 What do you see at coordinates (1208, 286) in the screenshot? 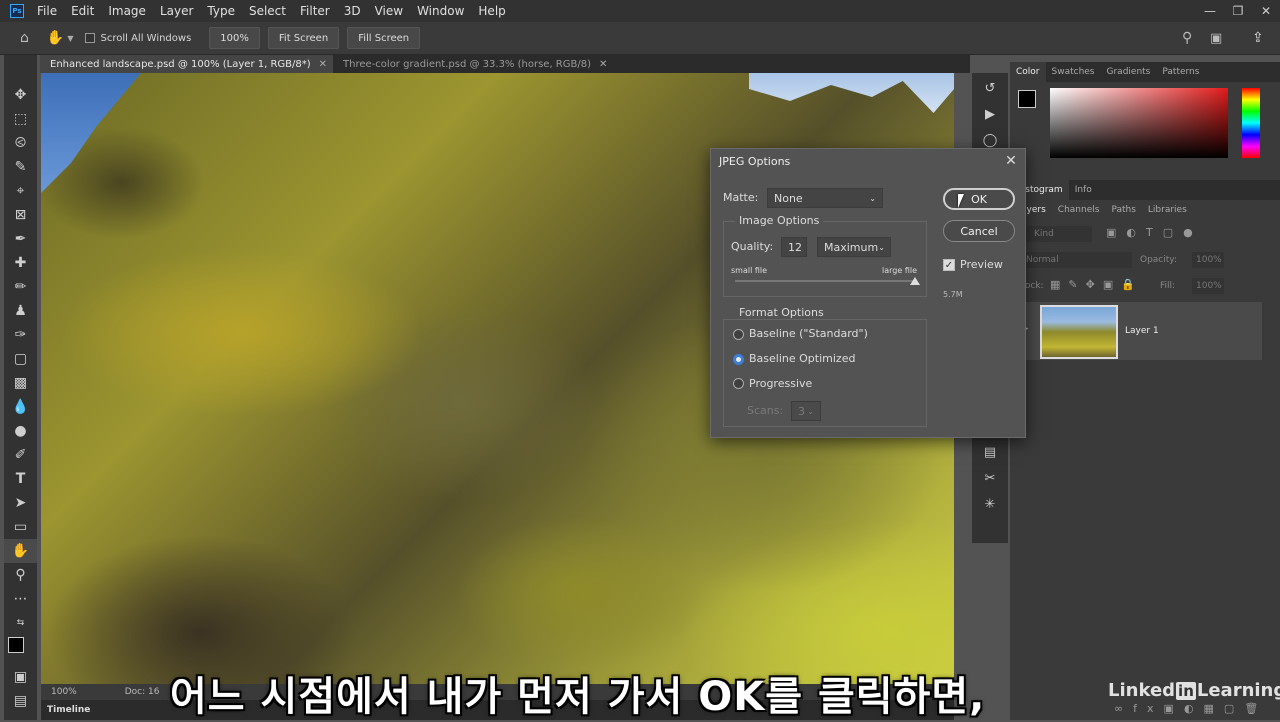
I see `fill-field: 100%` at bounding box center [1208, 286].